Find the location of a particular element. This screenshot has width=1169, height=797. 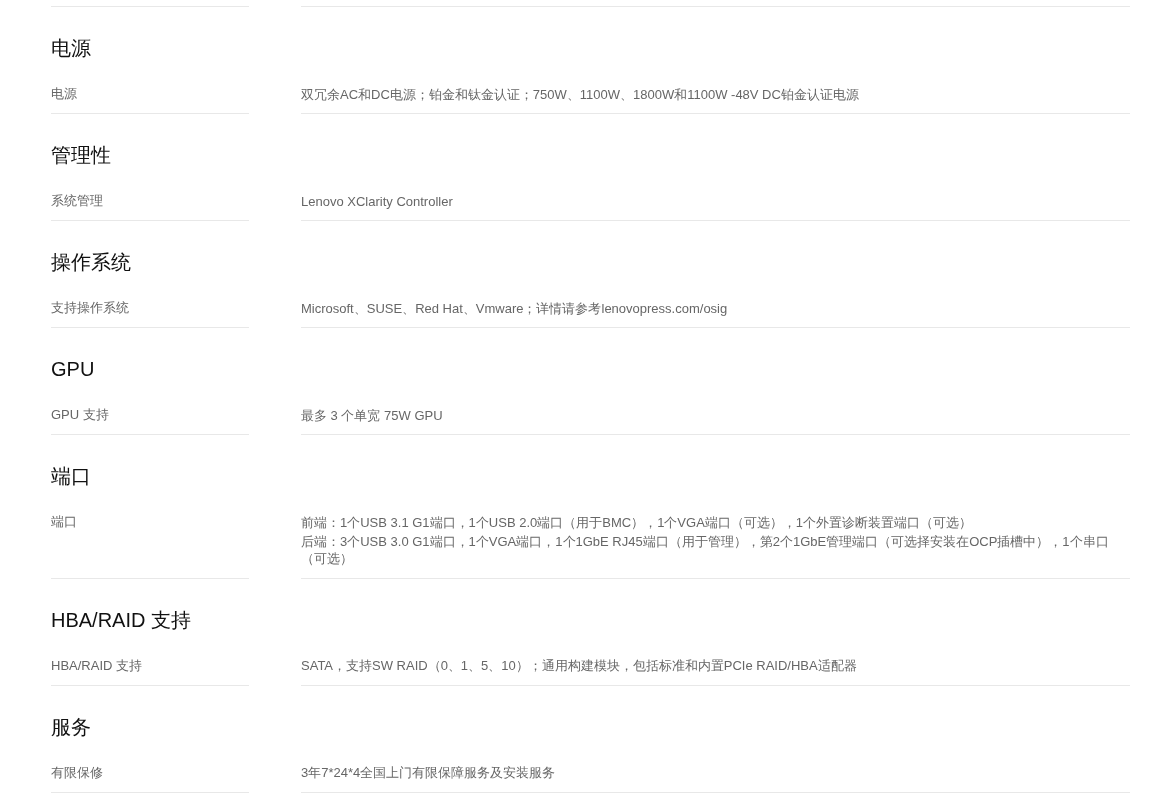

spec-value: 双冗余AC和DC电源；铂金和钛金认证；750W、1100W、1800W和1100W -48V DC铂金认证电源 is located at coordinates (580, 94).